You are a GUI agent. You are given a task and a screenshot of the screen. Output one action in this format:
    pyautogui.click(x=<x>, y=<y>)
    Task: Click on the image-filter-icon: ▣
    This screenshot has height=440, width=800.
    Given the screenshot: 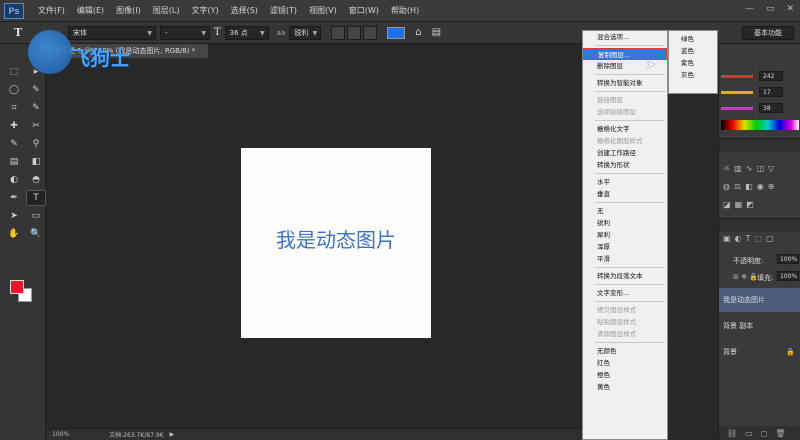 What is the action you would take?
    pyautogui.click(x=727, y=238)
    